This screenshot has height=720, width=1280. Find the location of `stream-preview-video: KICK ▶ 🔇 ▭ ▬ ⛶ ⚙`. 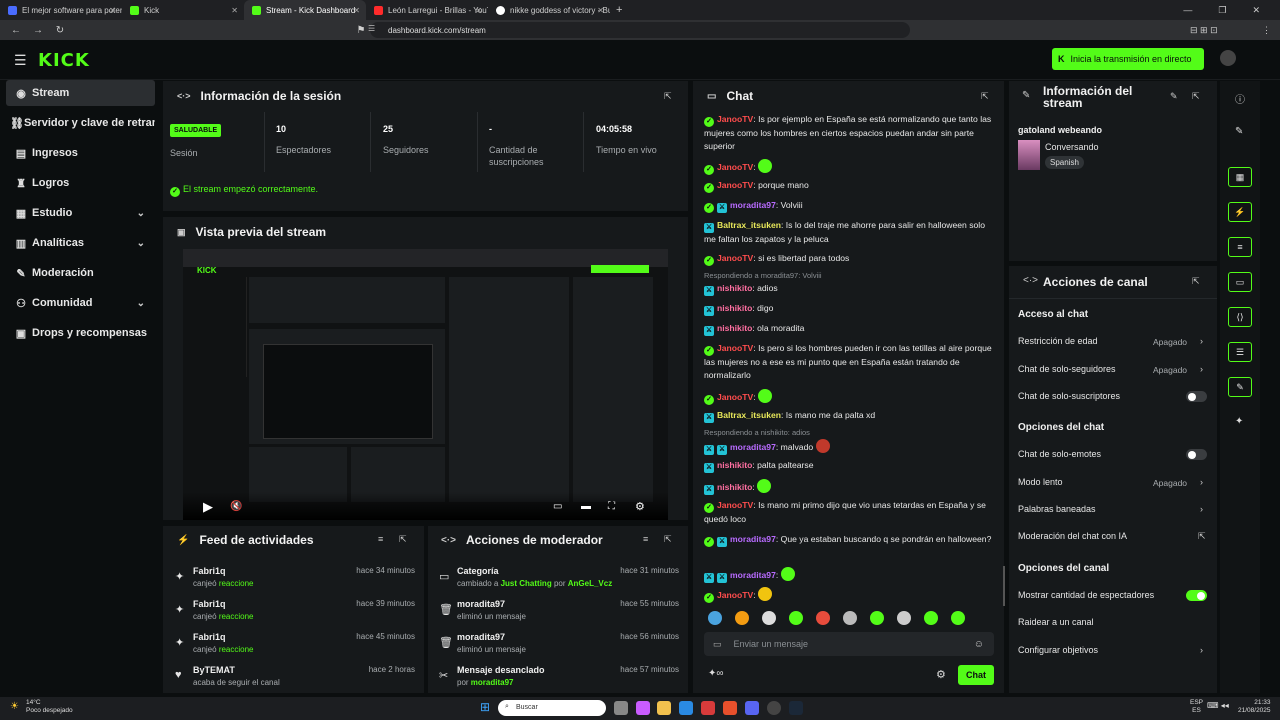

stream-preview-video: KICK ▶ 🔇 ▭ ▬ ⛶ ⚙ is located at coordinates (425, 384).